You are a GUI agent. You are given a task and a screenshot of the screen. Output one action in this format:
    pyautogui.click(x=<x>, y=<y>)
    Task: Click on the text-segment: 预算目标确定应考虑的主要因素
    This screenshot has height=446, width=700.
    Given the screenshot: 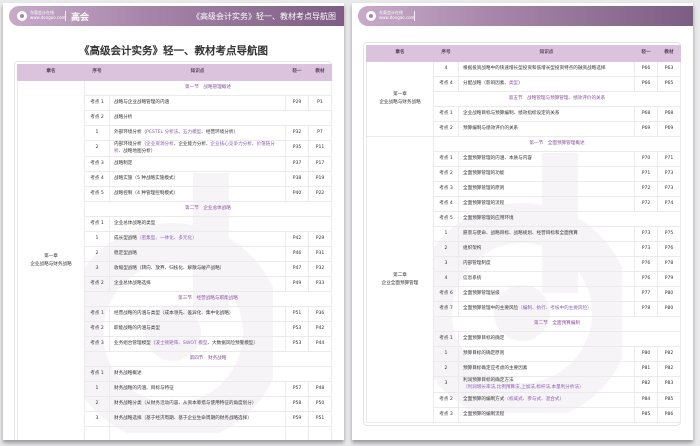 What is the action you would take?
    pyautogui.click(x=495, y=368)
    